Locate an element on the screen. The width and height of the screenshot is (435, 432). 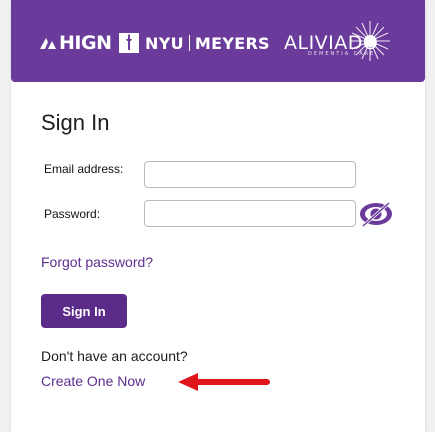
email-field is located at coordinates (250, 174).